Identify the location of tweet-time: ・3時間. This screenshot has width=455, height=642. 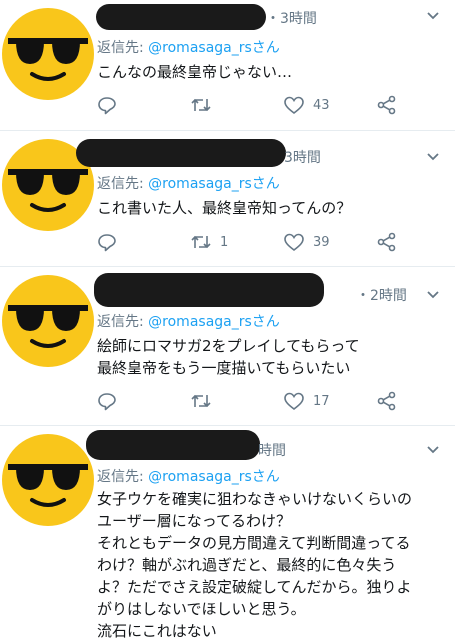
(291, 19).